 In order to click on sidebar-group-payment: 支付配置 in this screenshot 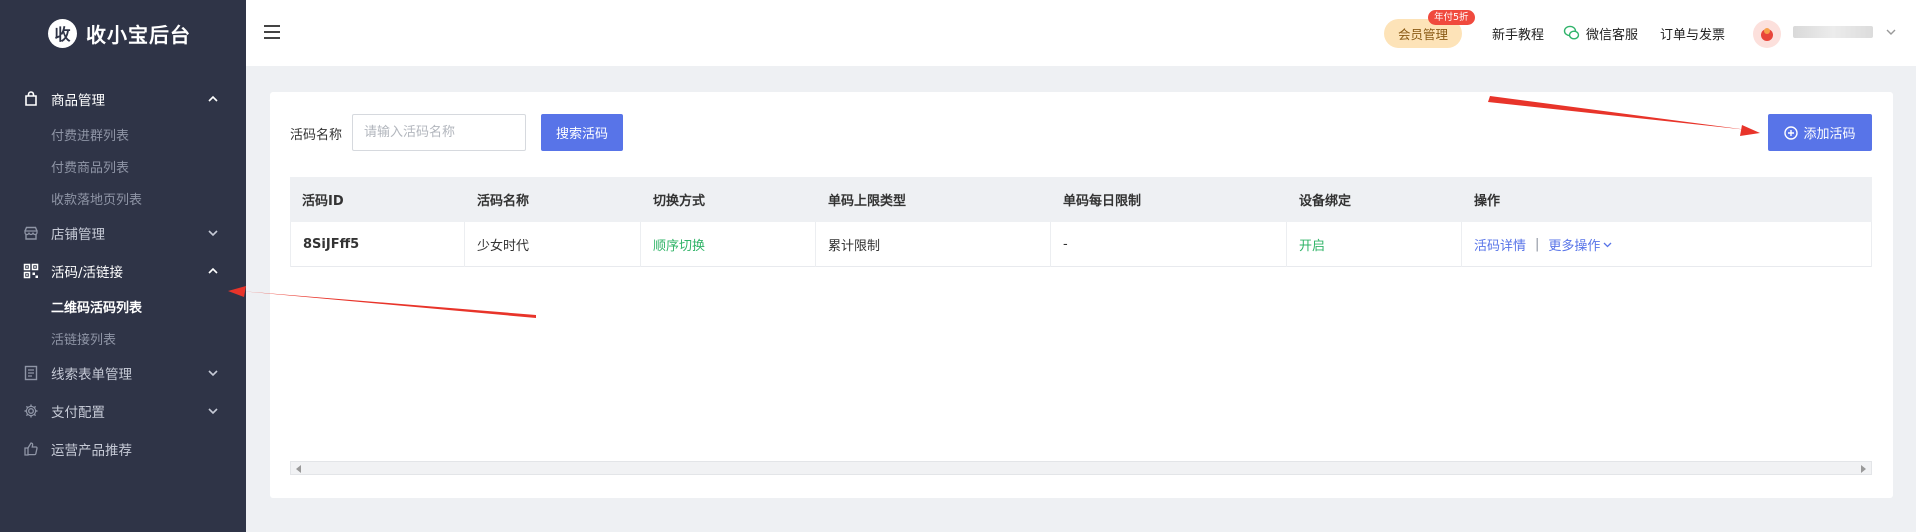, I will do `click(123, 411)`.